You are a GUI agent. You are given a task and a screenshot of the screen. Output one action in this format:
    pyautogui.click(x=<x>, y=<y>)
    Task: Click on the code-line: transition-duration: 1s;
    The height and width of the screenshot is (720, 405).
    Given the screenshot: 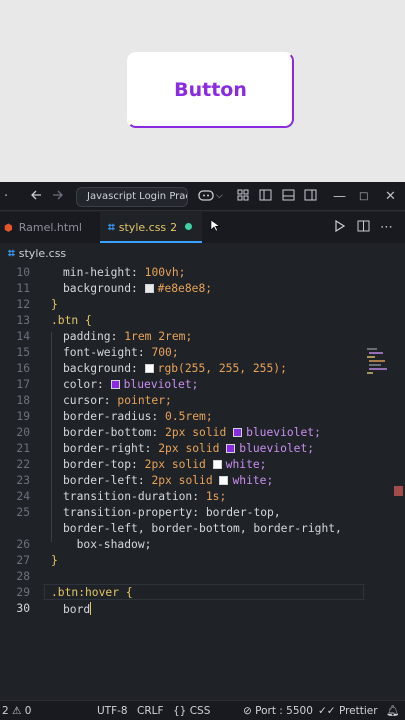 What is the action you would take?
    pyautogui.click(x=145, y=496)
    